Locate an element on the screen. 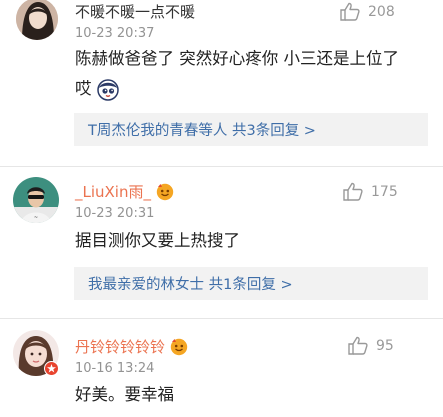 This screenshot has height=417, width=443. sticker-emoji-icon is located at coordinates (108, 89).